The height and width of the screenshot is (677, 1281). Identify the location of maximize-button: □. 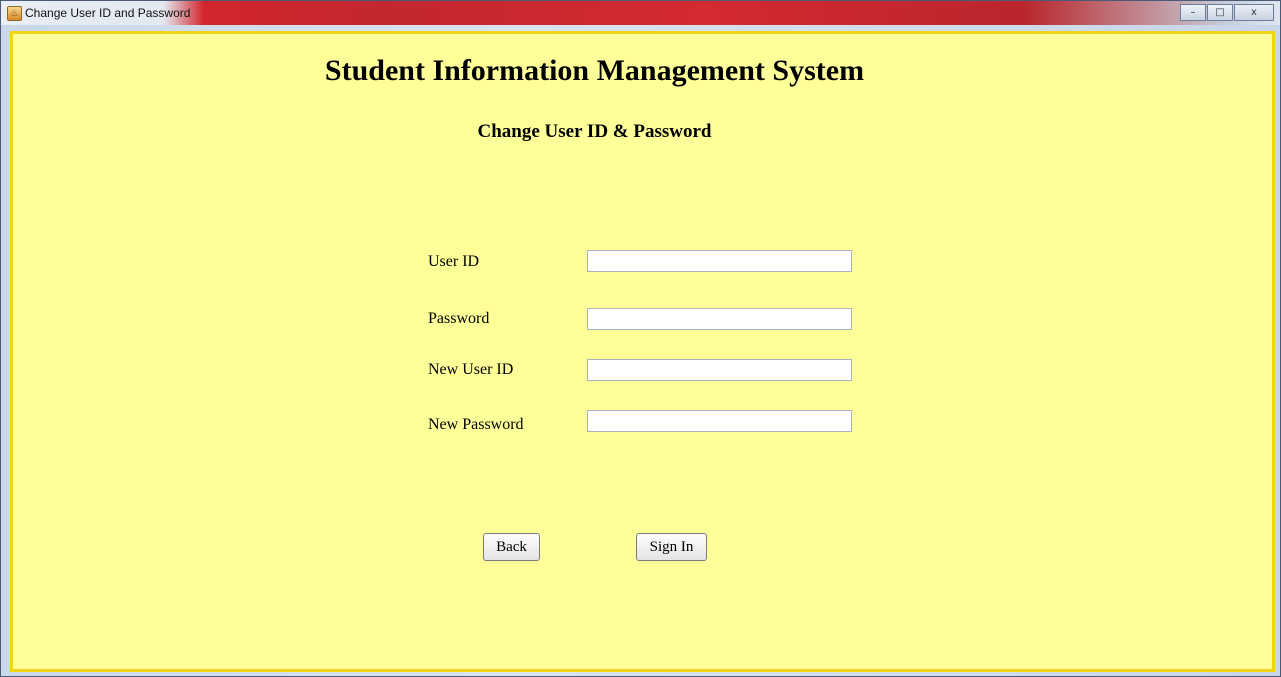
(1220, 12).